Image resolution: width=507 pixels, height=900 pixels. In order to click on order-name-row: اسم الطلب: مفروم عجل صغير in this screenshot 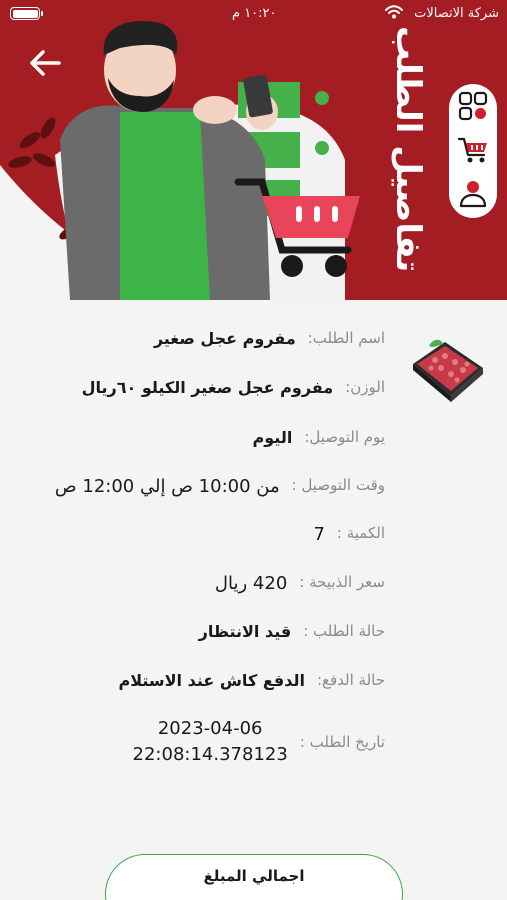, I will do `click(269, 338)`.